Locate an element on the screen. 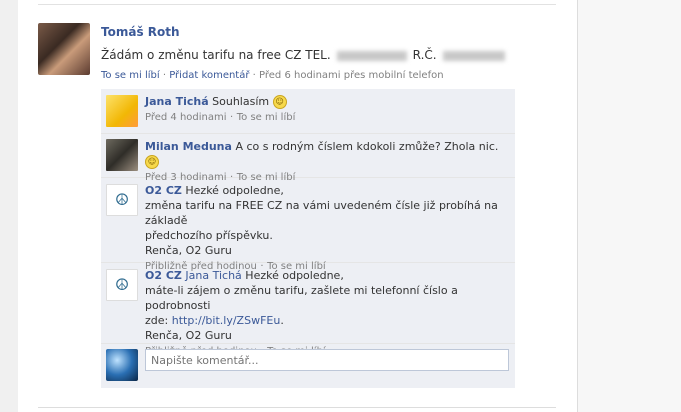 Image resolution: width=681 pixels, height=412 pixels. comment-time: Před 4 hodinami is located at coordinates (186, 117).